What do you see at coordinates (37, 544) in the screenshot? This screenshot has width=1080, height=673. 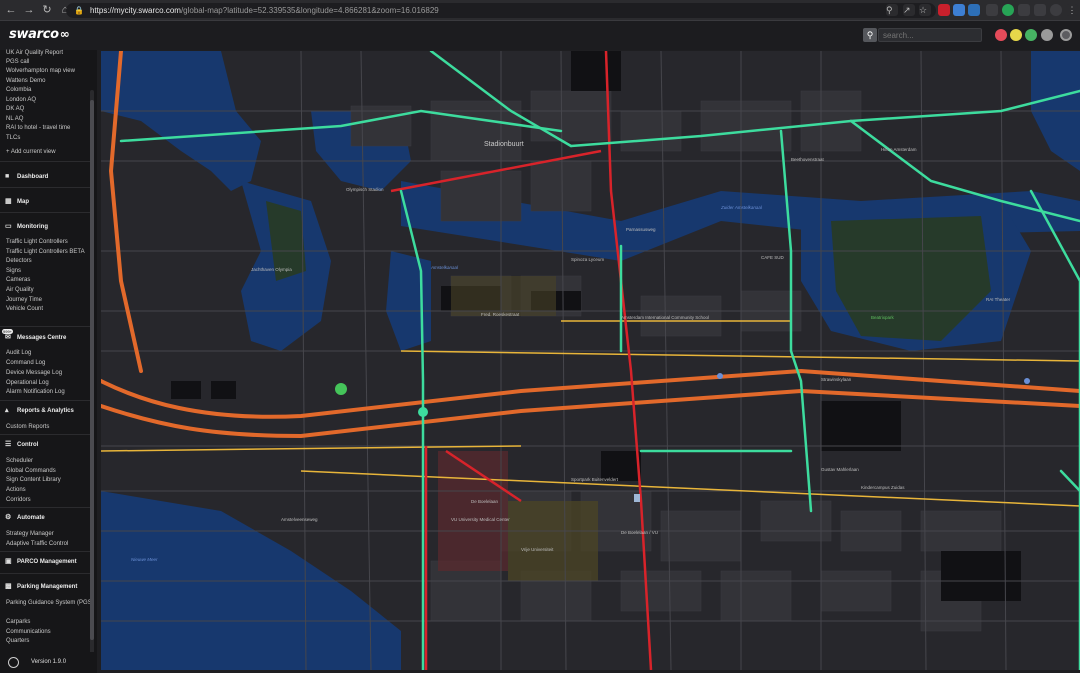 I see `nav-subitem: Adaptive Traffic Control` at bounding box center [37, 544].